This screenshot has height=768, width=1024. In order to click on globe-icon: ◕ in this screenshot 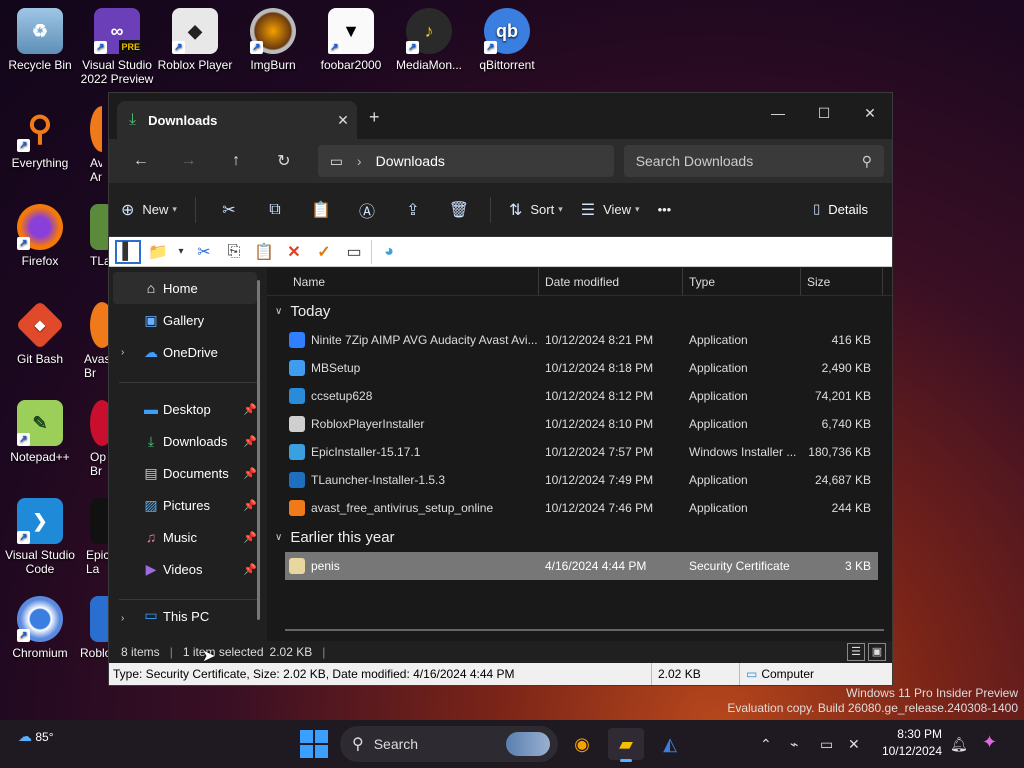, I will do `click(389, 252)`.